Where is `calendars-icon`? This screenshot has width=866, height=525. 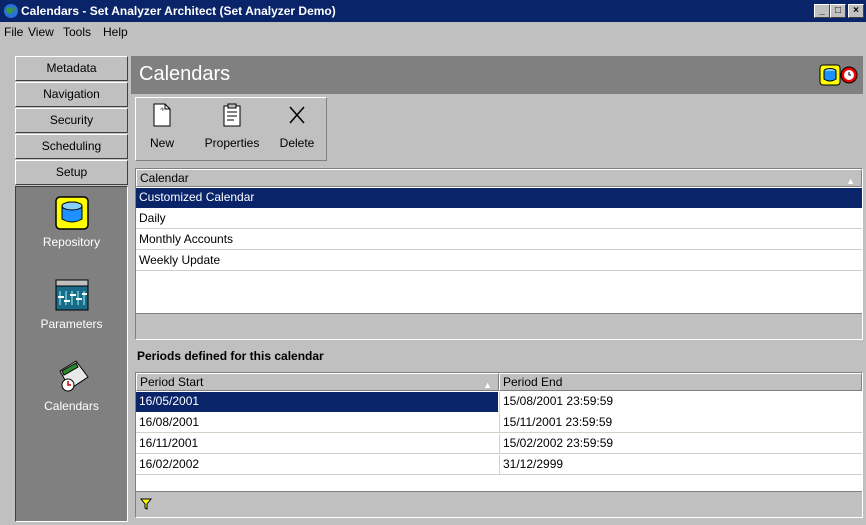
calendars-icon is located at coordinates (73, 376).